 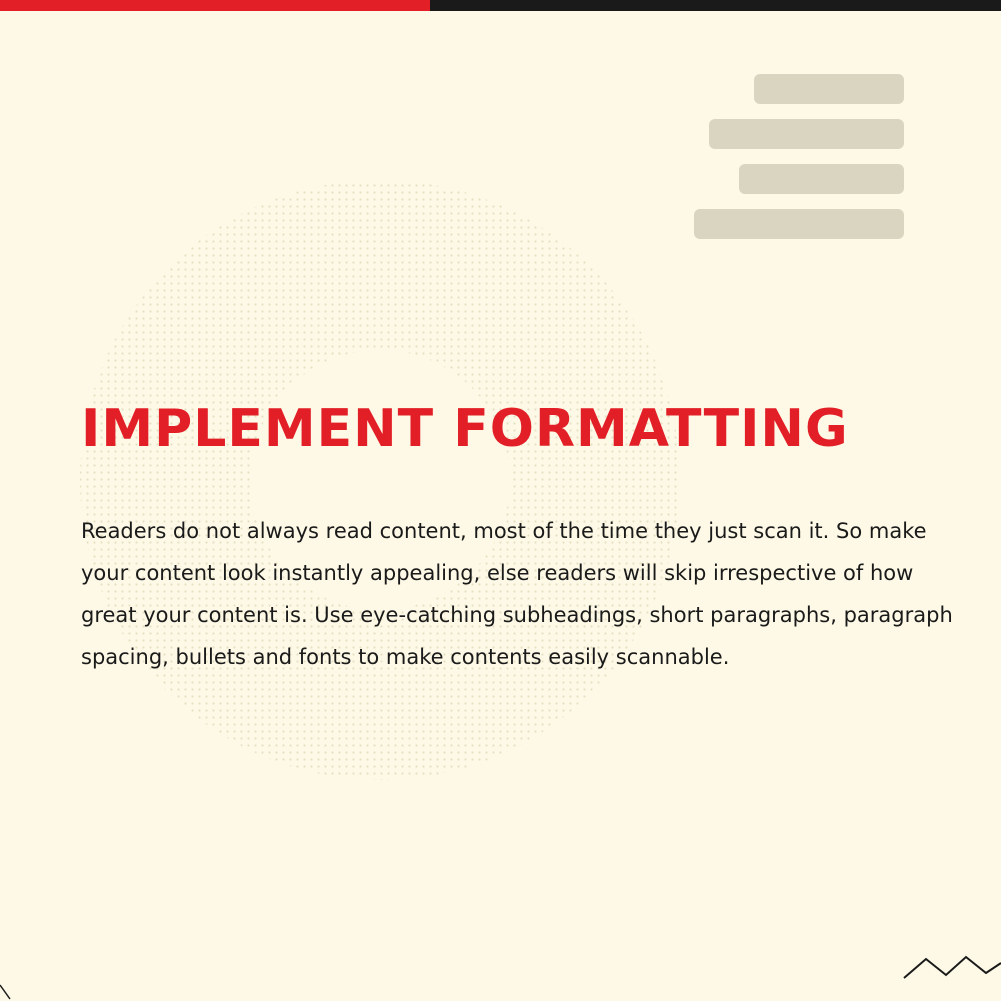 What do you see at coordinates (465, 429) in the screenshot?
I see `page-title: IMPLEMENT FORMATTING` at bounding box center [465, 429].